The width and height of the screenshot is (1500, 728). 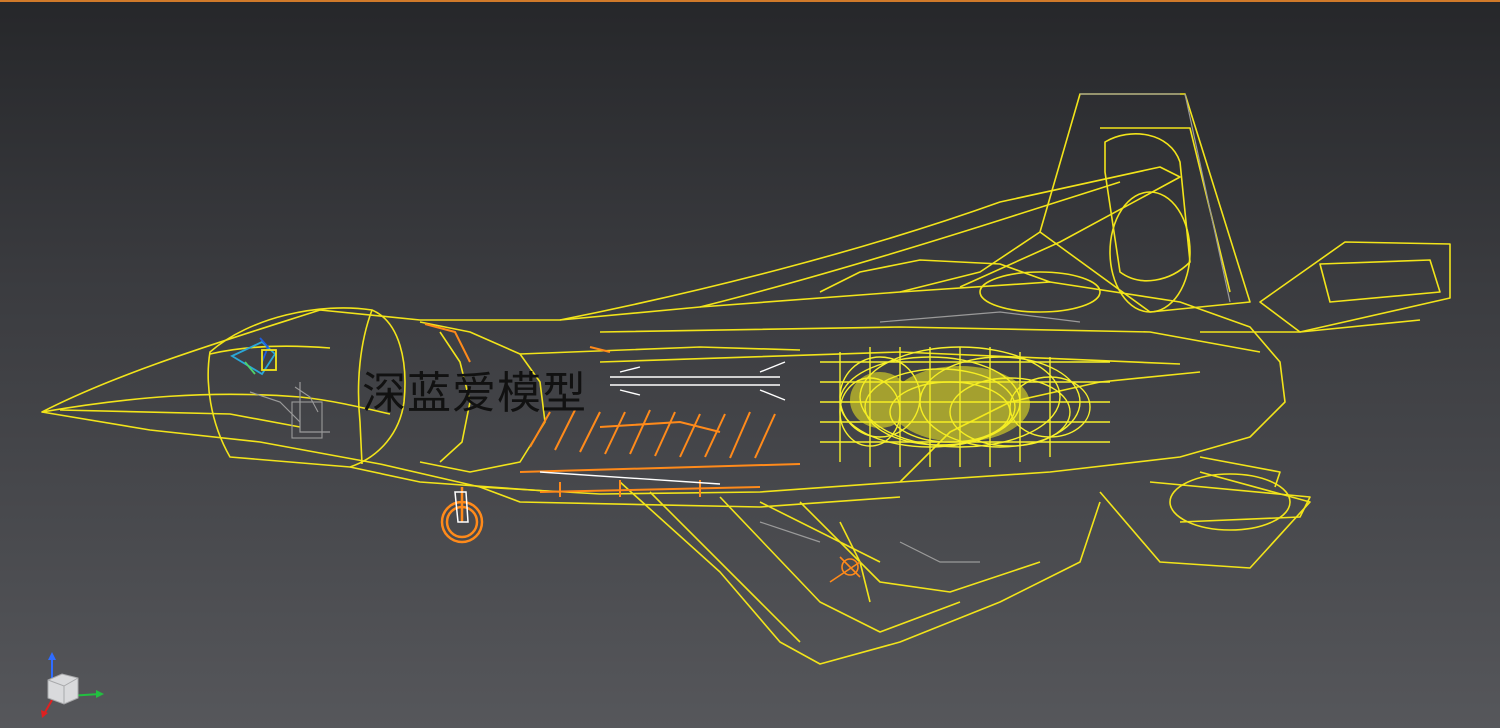 I want to click on nose-gear-wheel, so click(x=462, y=515).